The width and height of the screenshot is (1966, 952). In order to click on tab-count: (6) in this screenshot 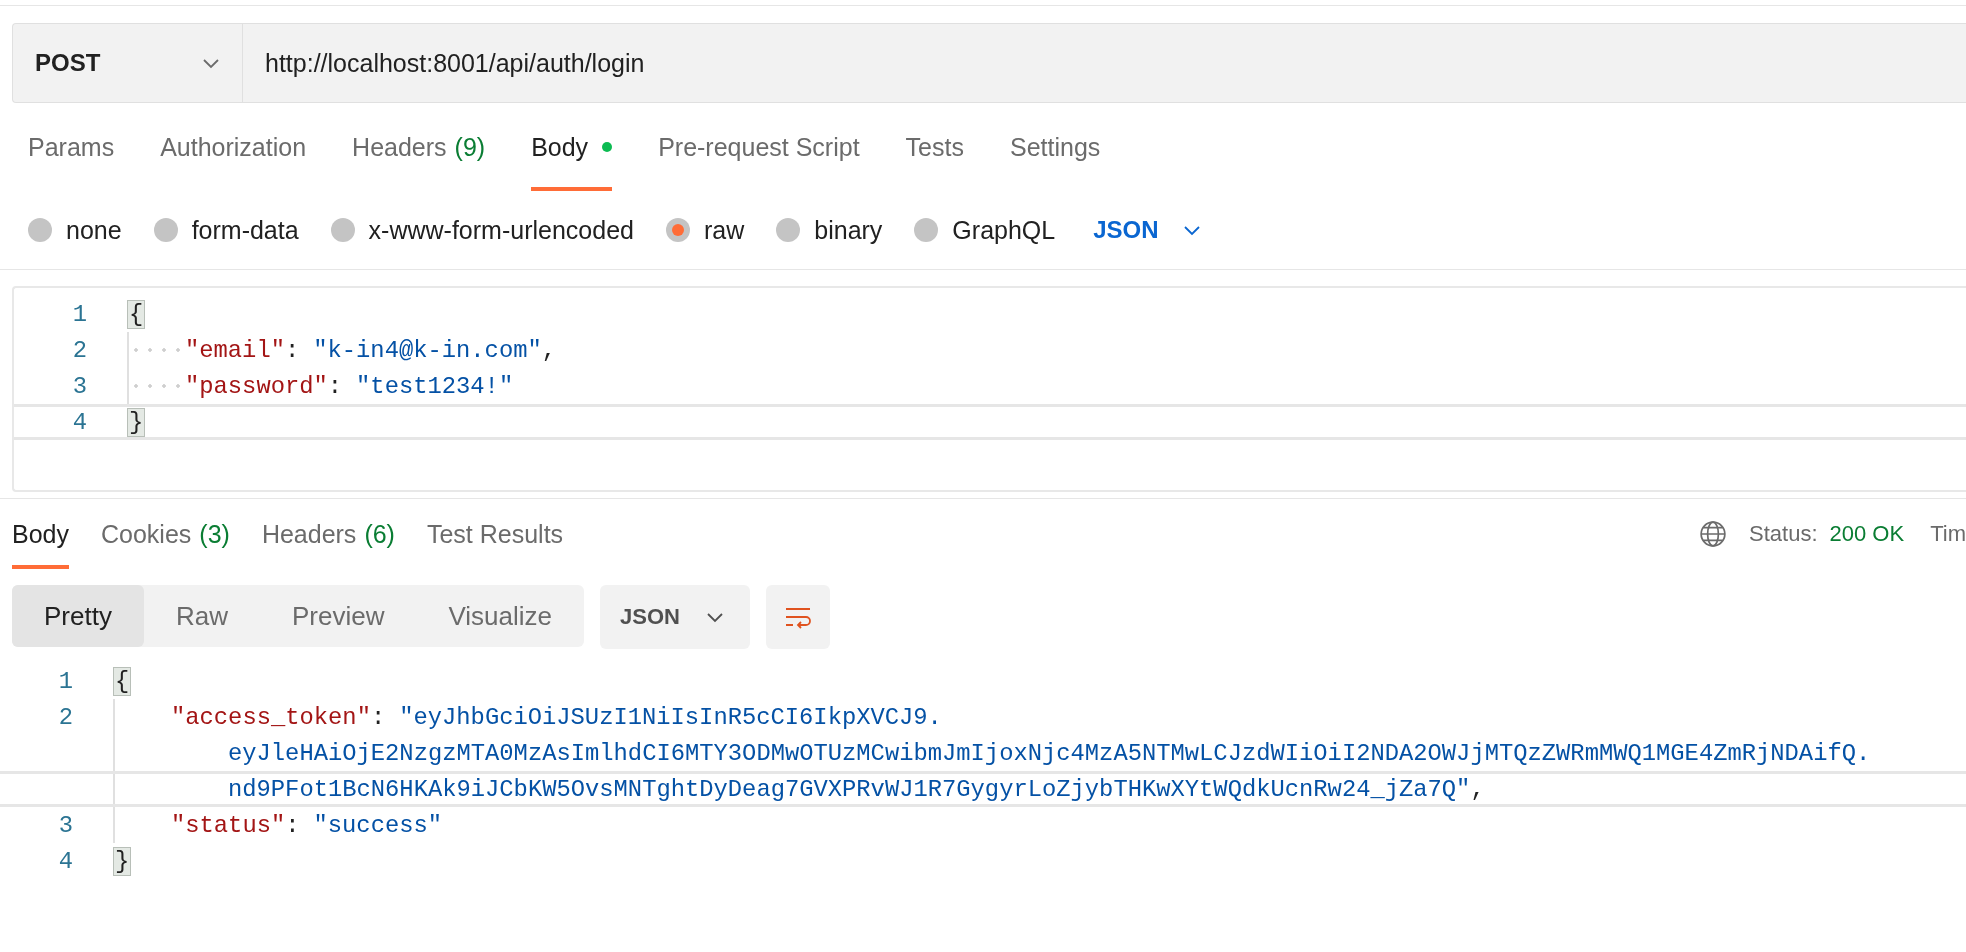, I will do `click(379, 534)`.